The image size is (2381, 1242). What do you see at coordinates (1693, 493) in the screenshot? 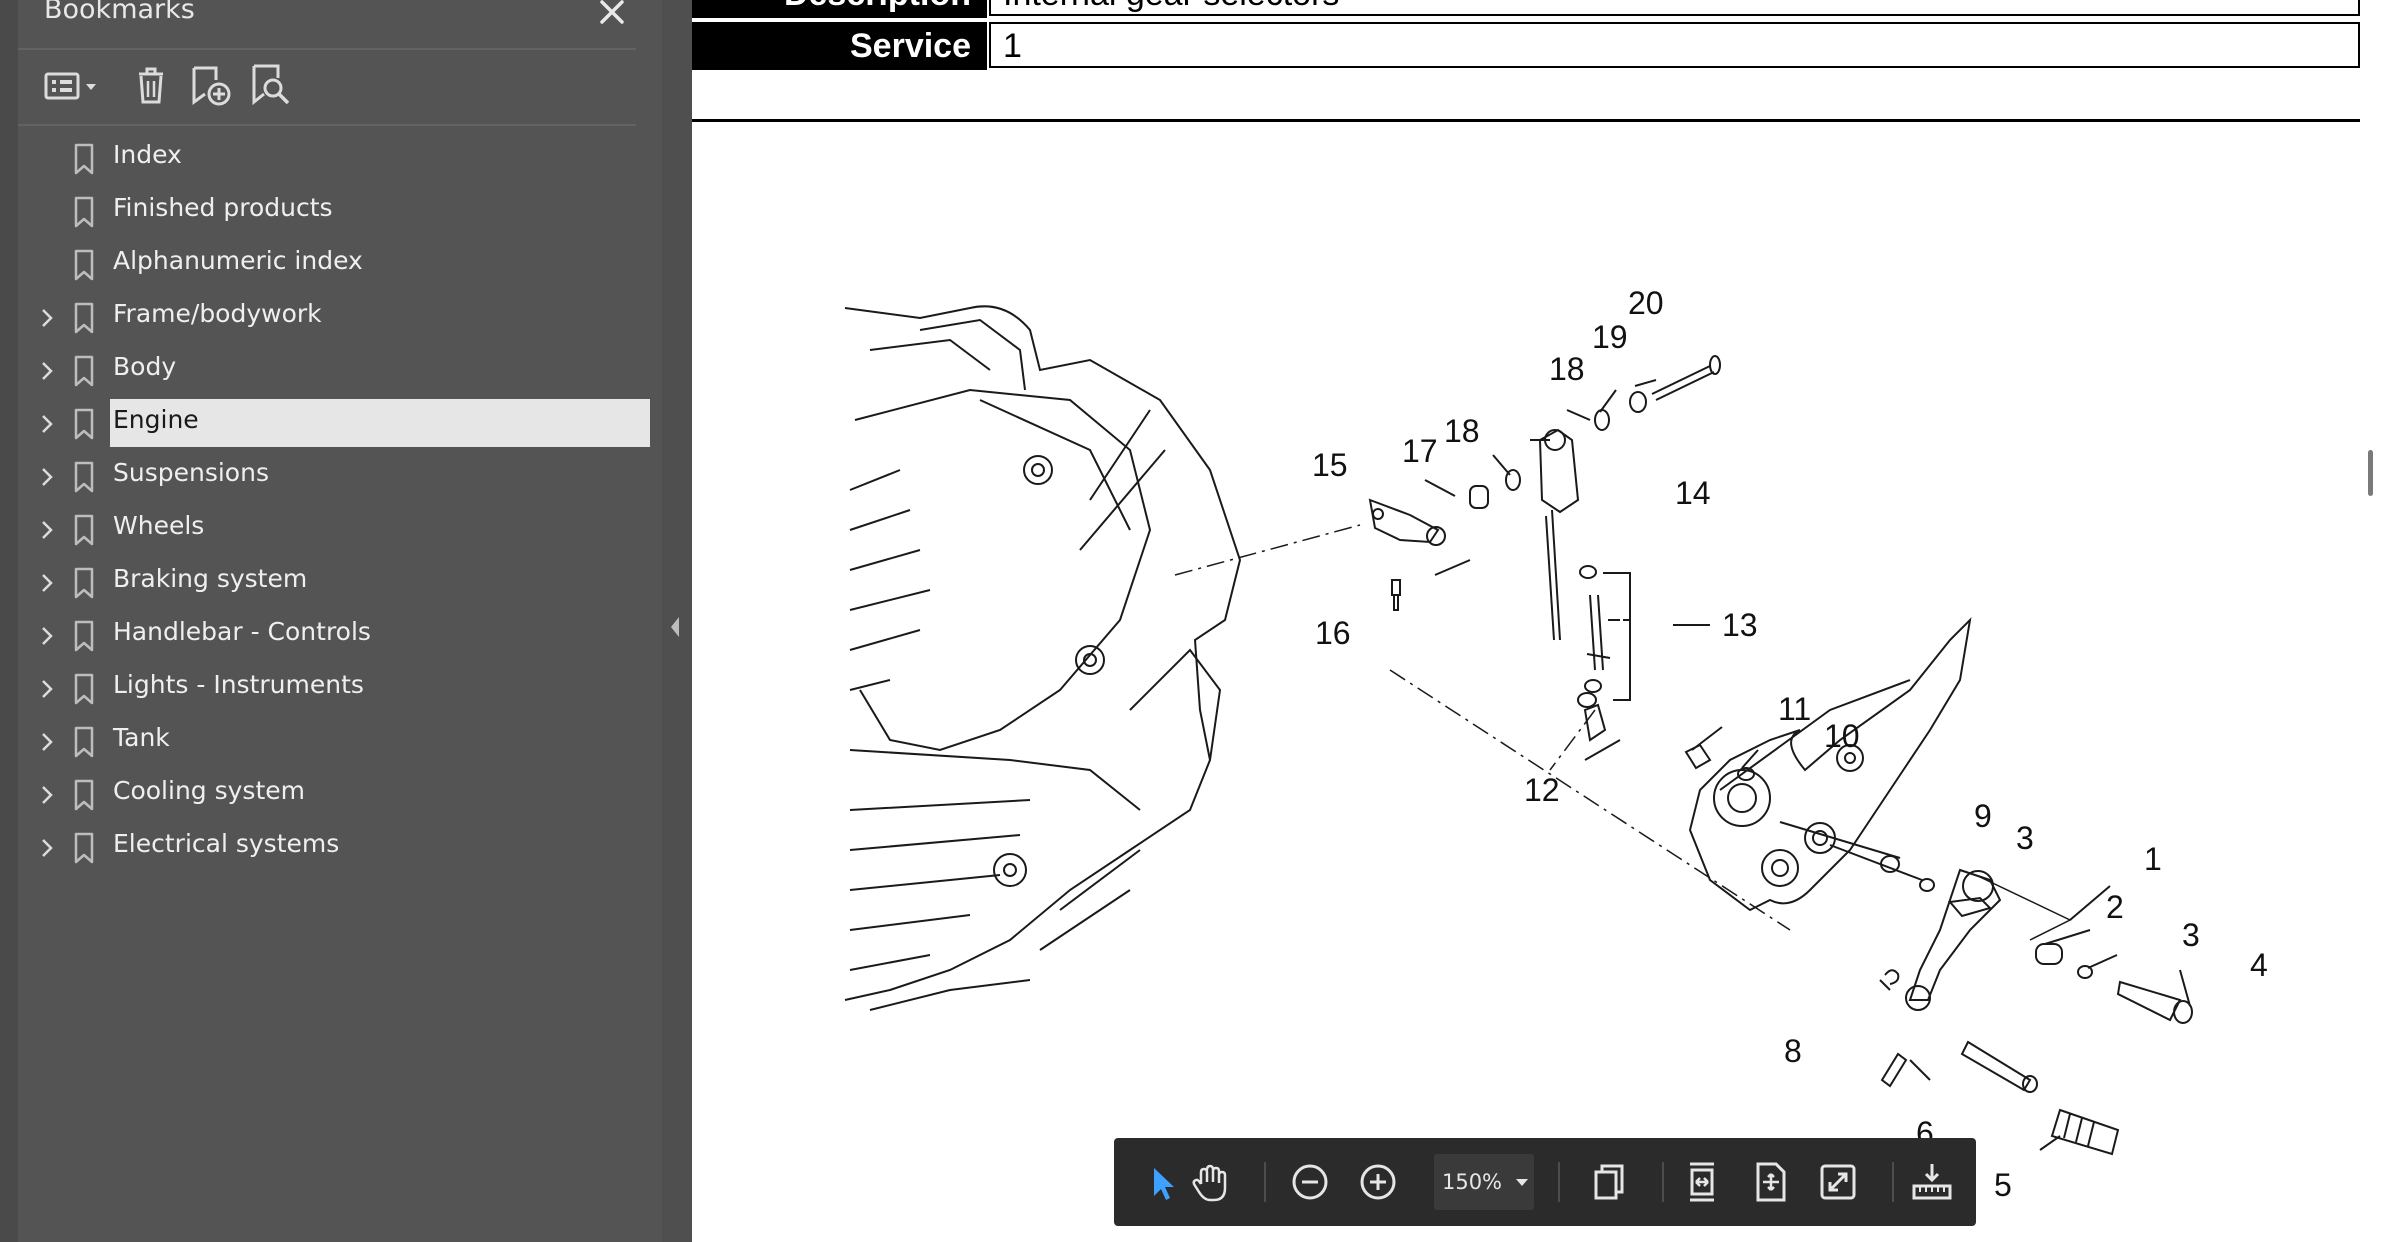
I see `callout: 14` at bounding box center [1693, 493].